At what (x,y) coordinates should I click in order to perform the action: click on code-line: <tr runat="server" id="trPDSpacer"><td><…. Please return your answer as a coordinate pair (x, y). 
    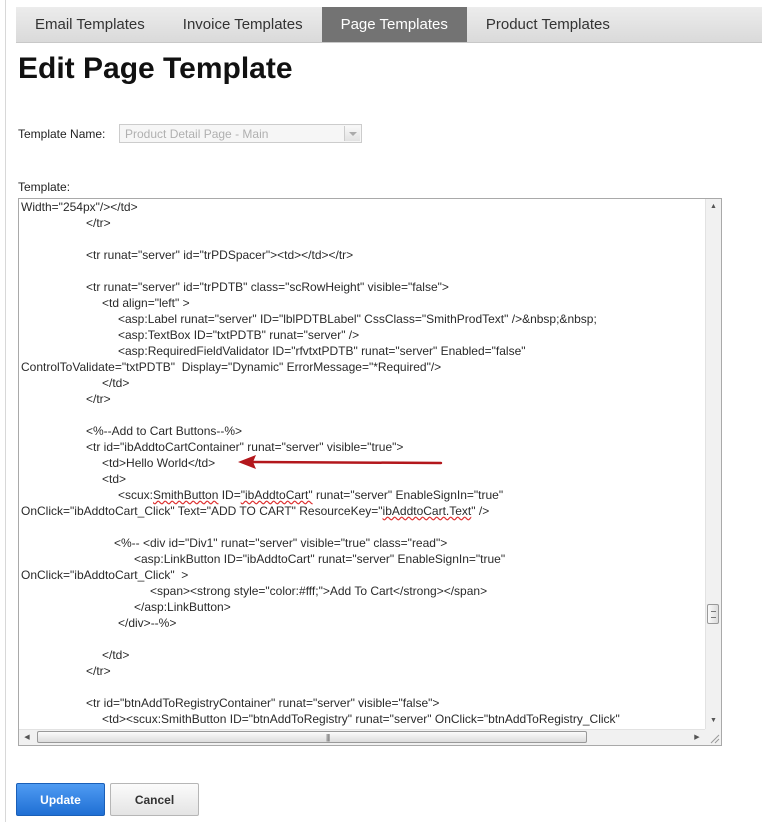
    Looking at the image, I should click on (220, 255).